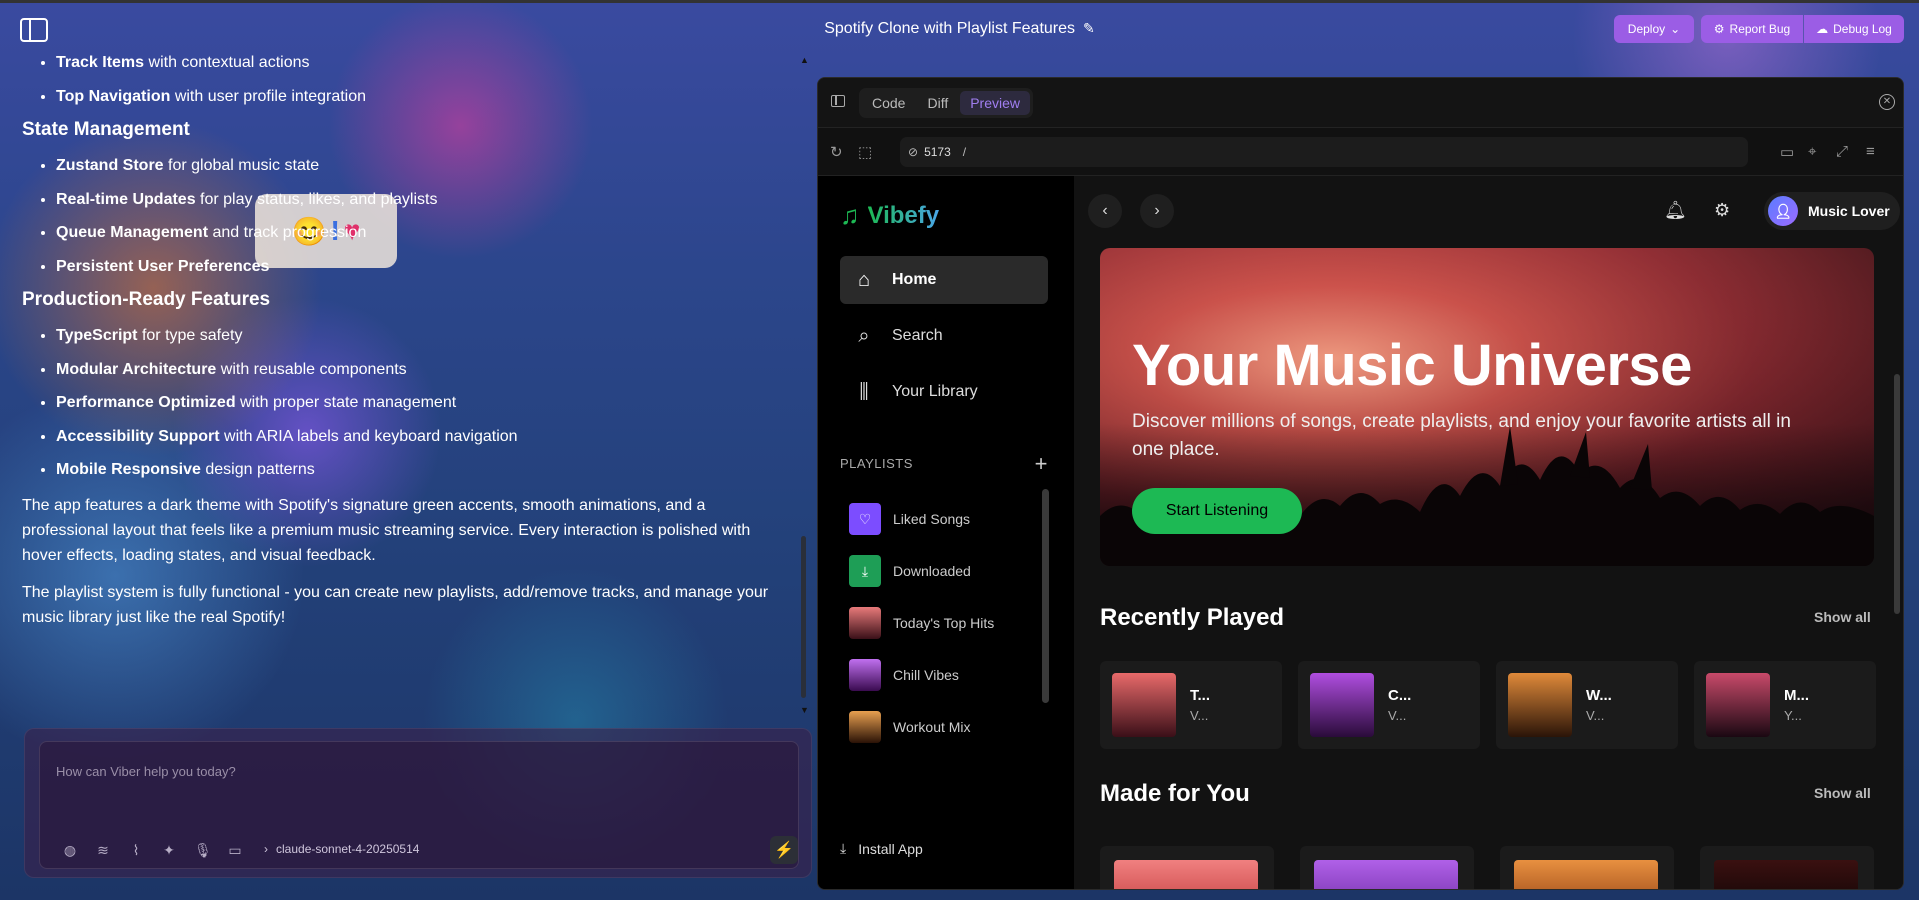  I want to click on sidebar-item-search: ⌕ Search, so click(944, 336).